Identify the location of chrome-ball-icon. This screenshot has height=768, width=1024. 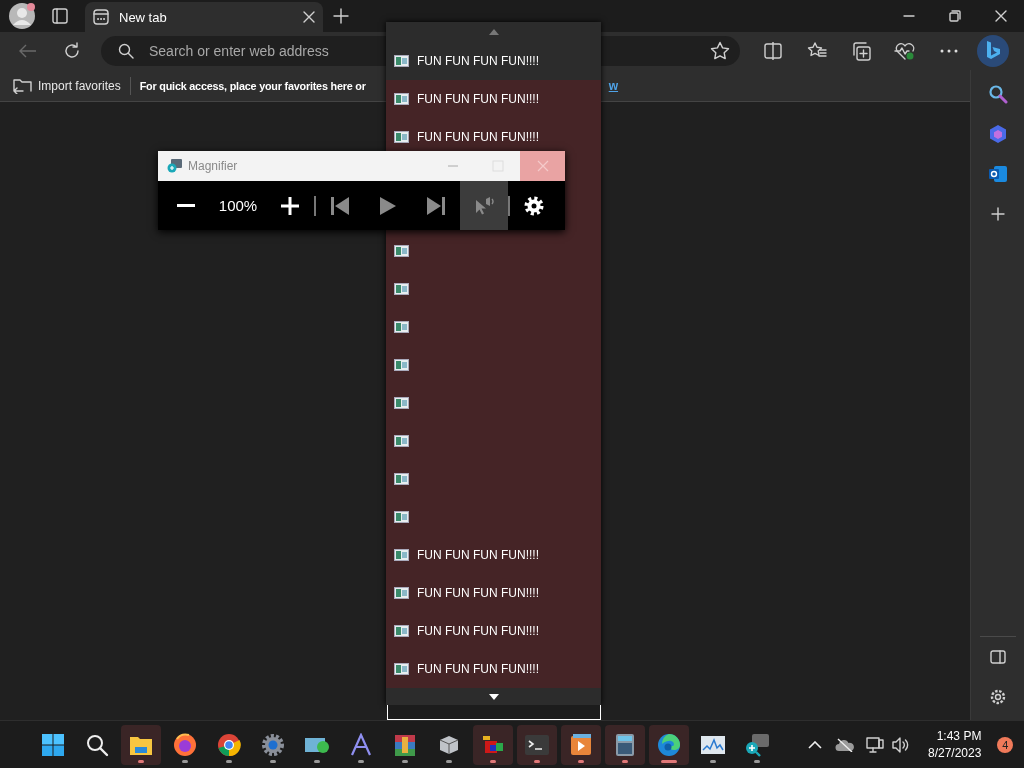
(229, 744).